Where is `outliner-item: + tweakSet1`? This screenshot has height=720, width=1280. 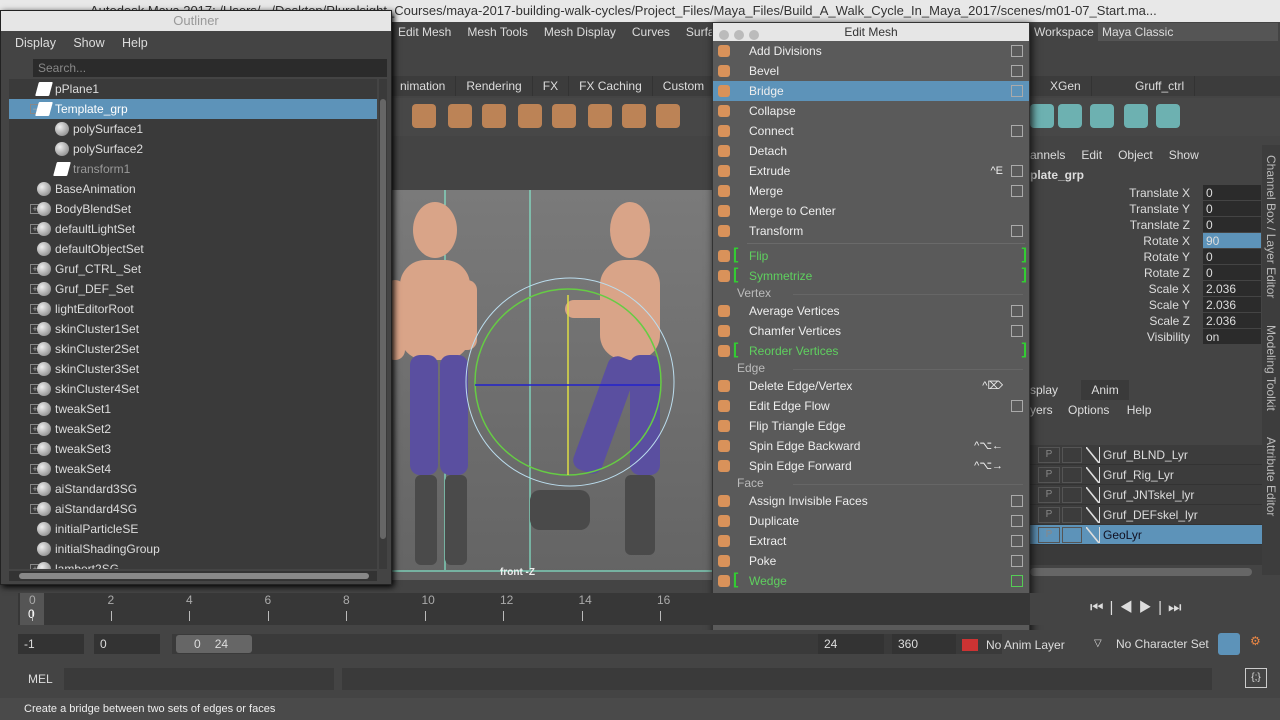
outliner-item: + tweakSet1 is located at coordinates (193, 409).